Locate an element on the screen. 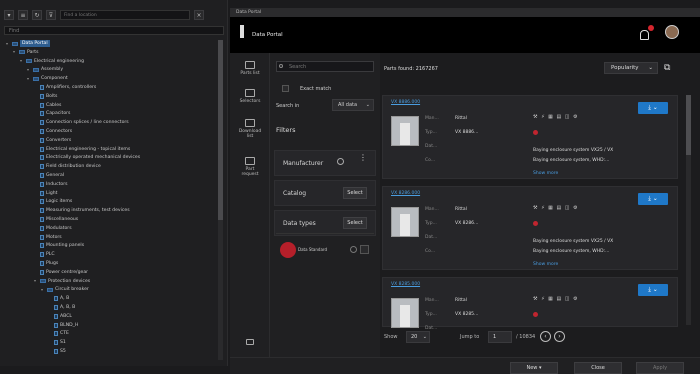  tree-item: Connection splices / line connectors is located at coordinates (81, 122).